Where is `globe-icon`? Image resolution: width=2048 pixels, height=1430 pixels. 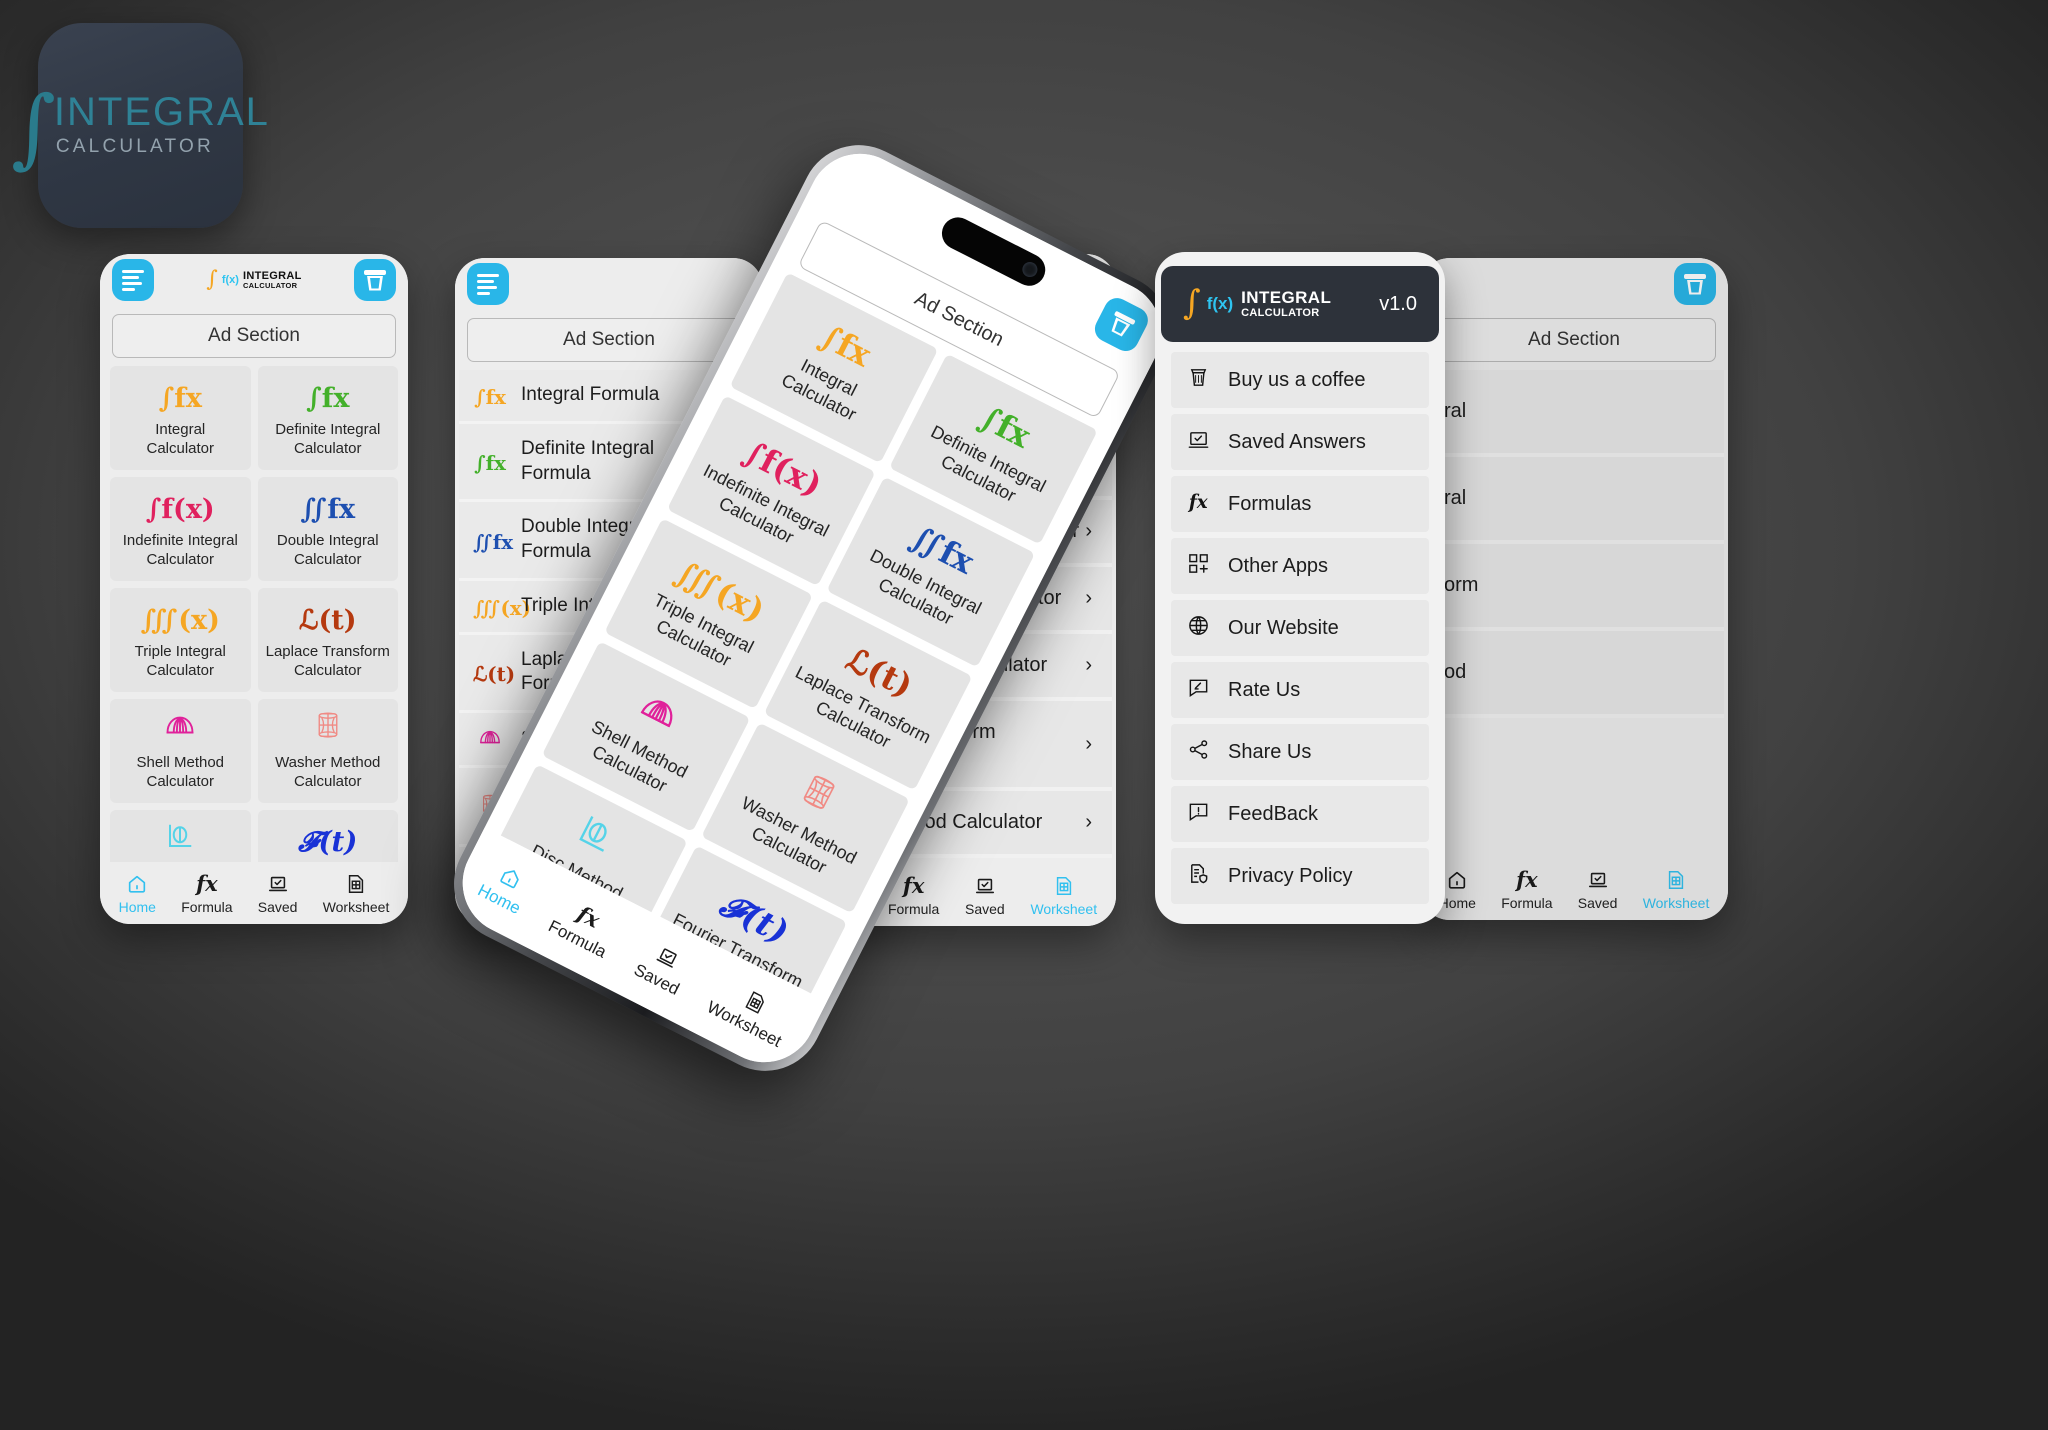 globe-icon is located at coordinates (1198, 628).